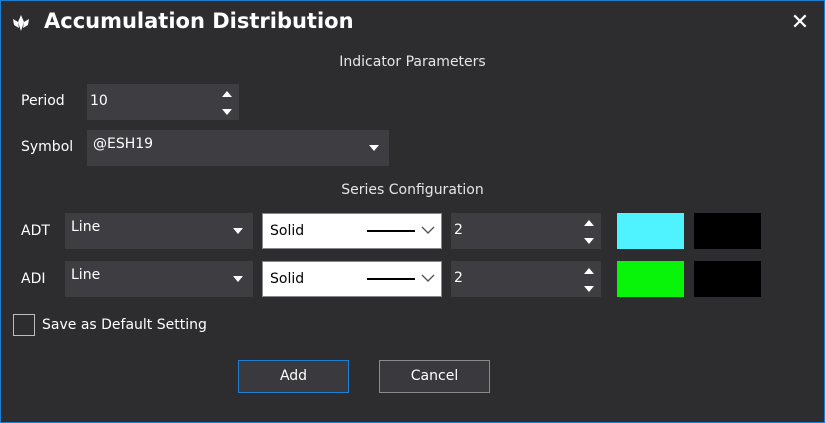 Image resolution: width=825 pixels, height=423 pixels. What do you see at coordinates (24, 325) in the screenshot?
I see `save-default-checkbox` at bounding box center [24, 325].